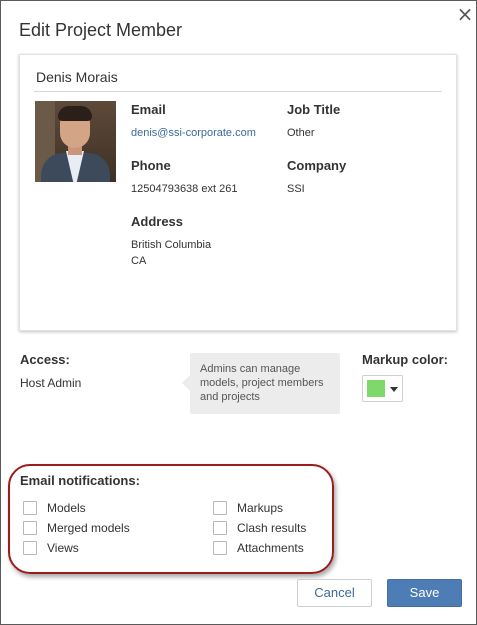  I want to click on dialog-title: Edit Project Member, so click(101, 30).